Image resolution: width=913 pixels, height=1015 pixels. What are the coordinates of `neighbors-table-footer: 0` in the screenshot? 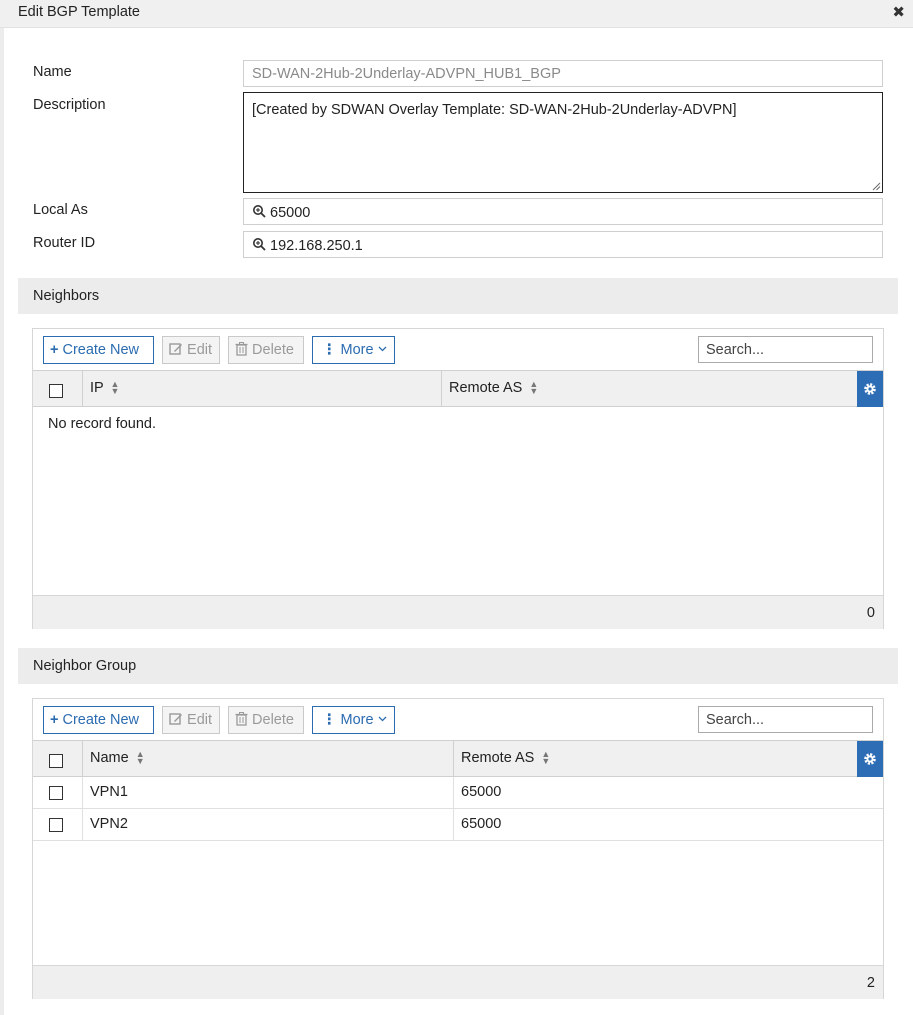 It's located at (458, 612).